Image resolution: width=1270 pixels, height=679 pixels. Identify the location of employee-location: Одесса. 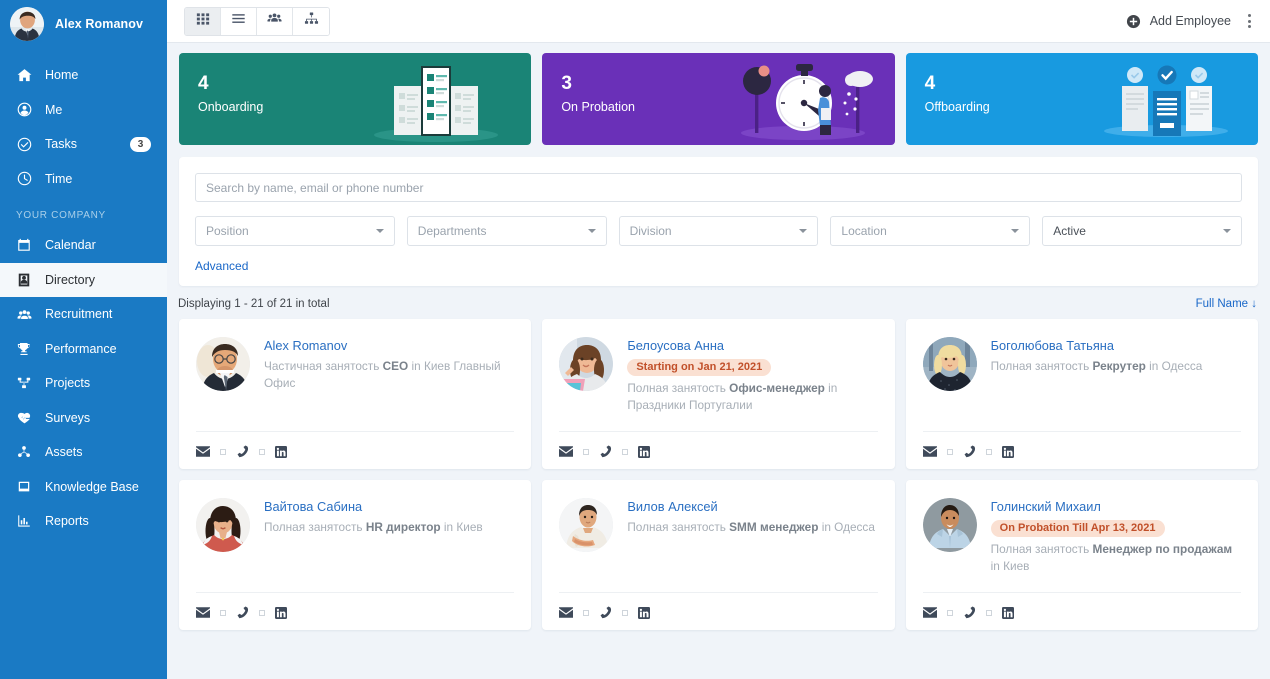
(854, 526).